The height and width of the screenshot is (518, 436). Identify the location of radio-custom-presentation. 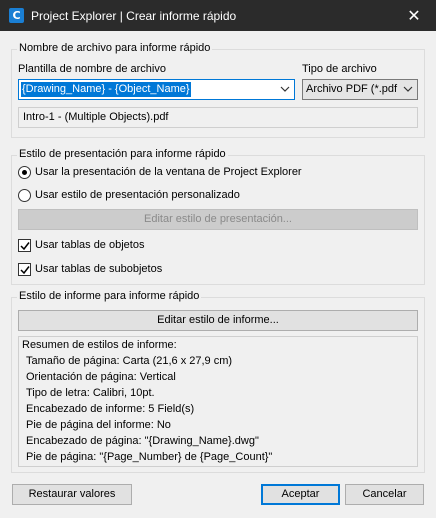
(24, 195).